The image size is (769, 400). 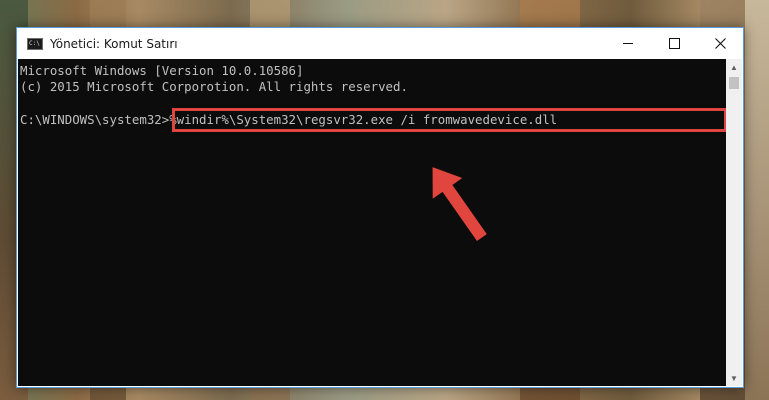 I want to click on window-title: Yönetici: Komut Satırı, so click(x=114, y=44).